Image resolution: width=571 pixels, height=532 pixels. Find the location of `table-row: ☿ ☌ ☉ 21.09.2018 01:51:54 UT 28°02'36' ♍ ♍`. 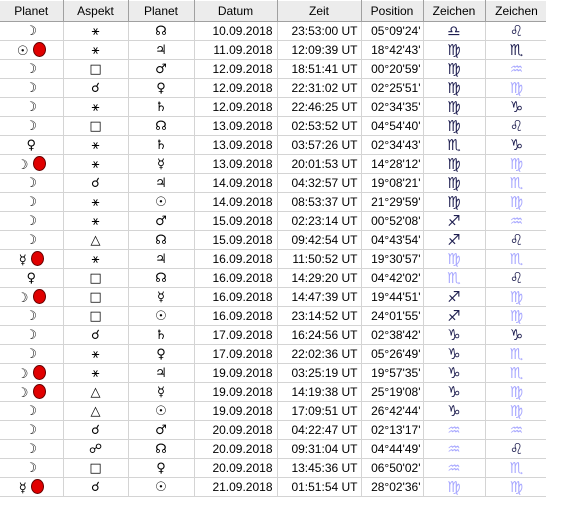

table-row: ☿ ☌ ☉ 21.09.2018 01:51:54 UT 28°02'36' ♍ ♍ is located at coordinates (273, 487).